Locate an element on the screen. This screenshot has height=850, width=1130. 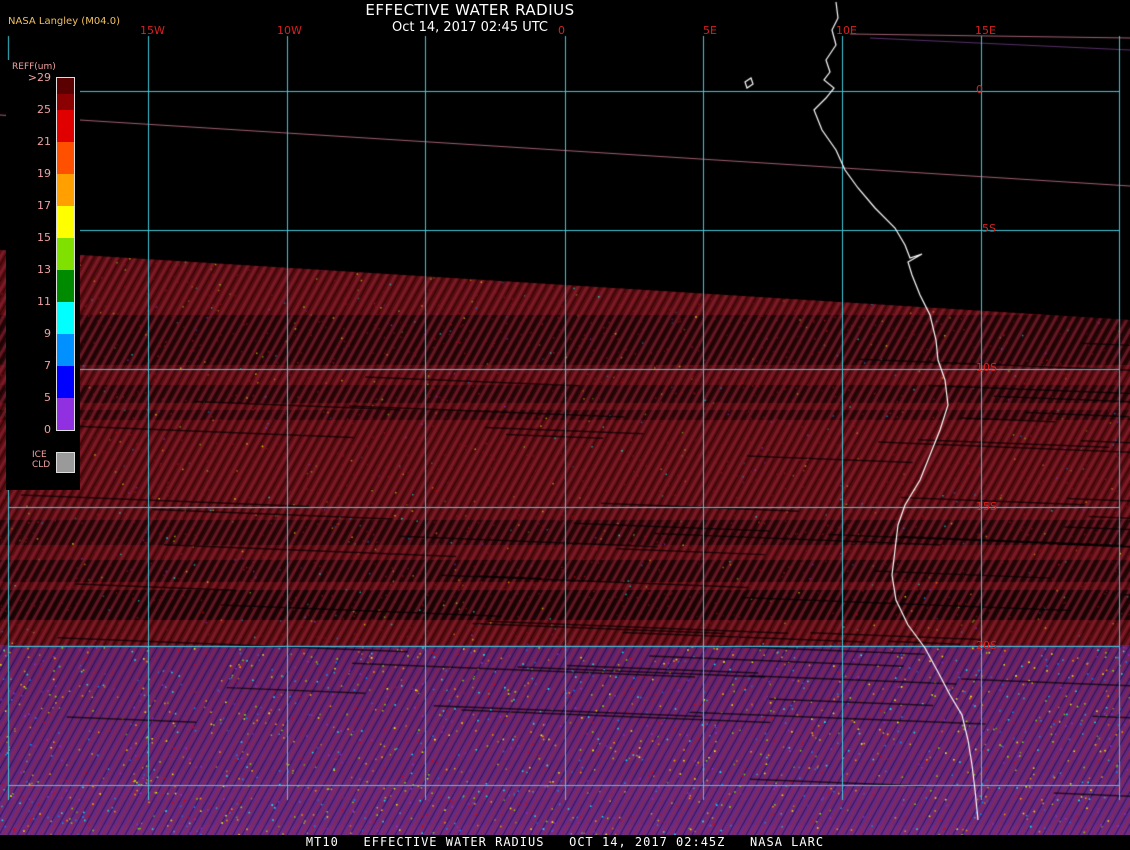
lon-label-10w: 10W is located at coordinates (289, 30).